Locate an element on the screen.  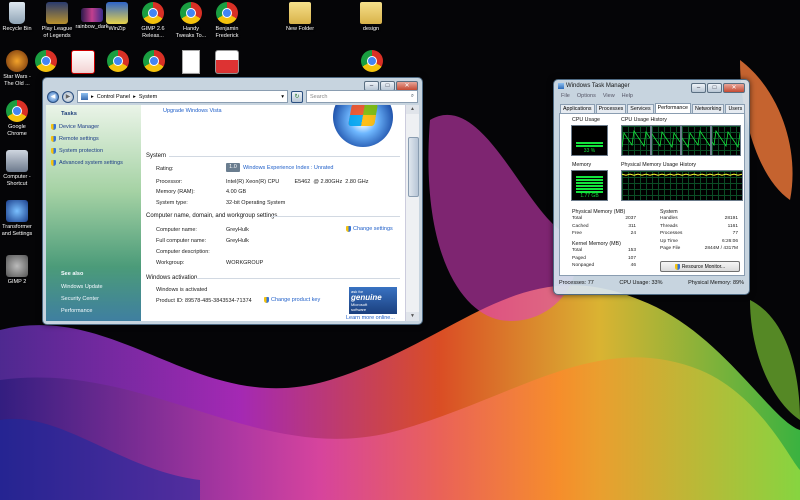
control-panel-icon is located at coordinates (84, 96).